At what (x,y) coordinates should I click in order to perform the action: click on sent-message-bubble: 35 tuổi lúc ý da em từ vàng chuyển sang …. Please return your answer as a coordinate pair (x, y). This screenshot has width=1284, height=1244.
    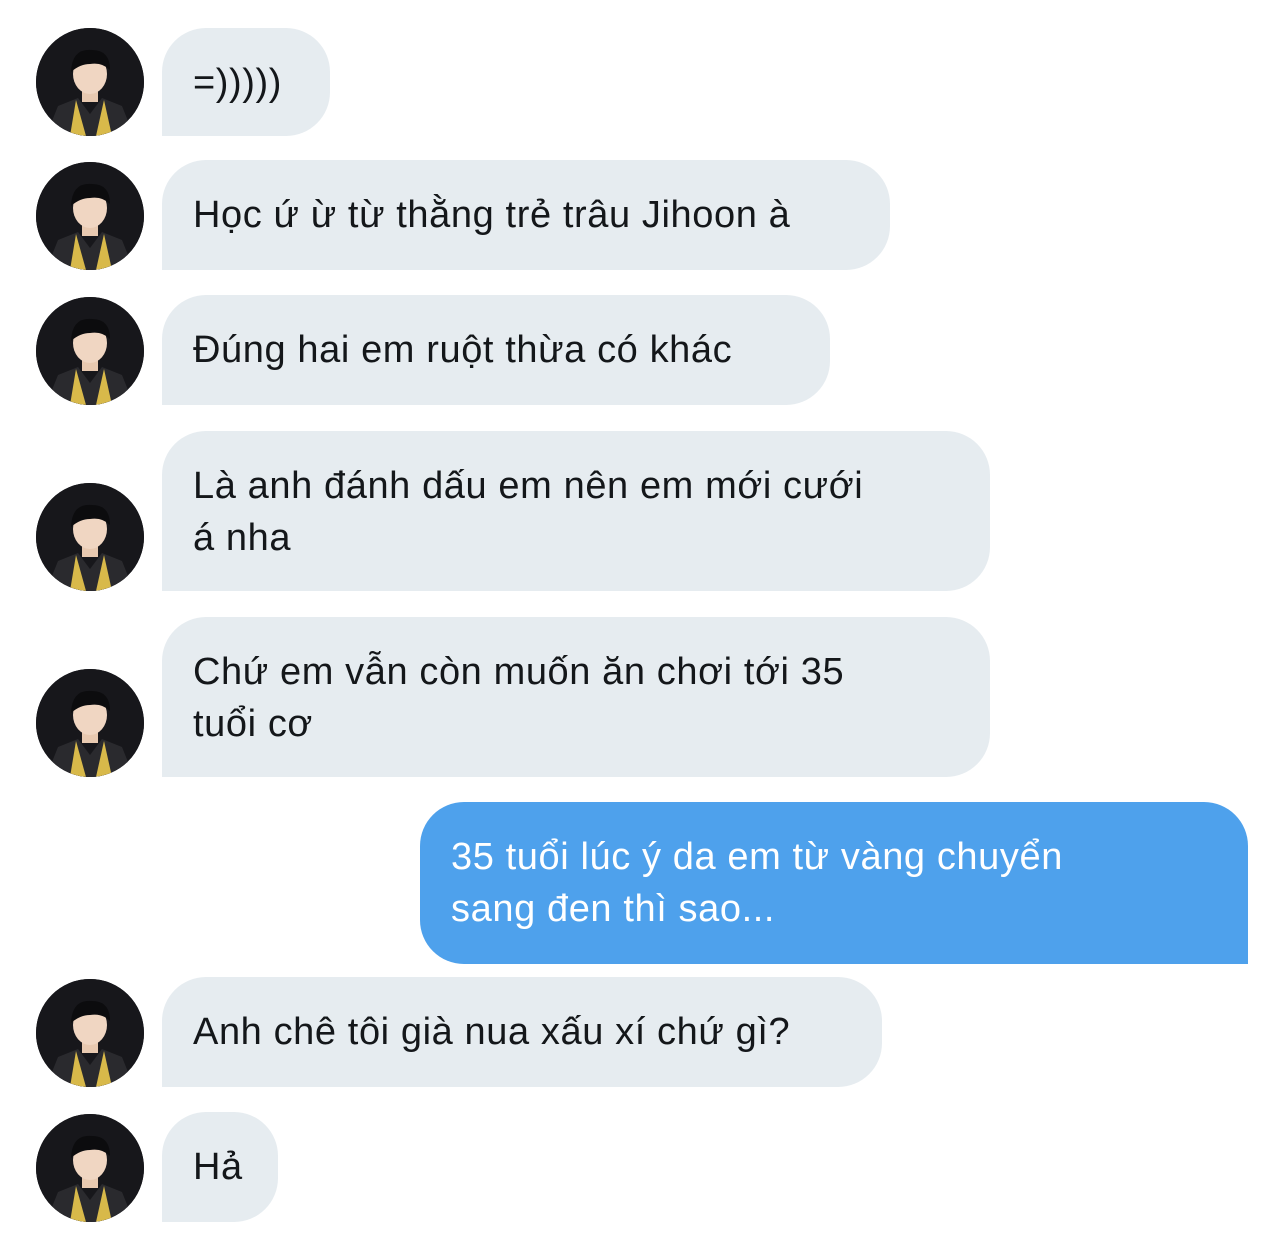
    Looking at the image, I should click on (834, 883).